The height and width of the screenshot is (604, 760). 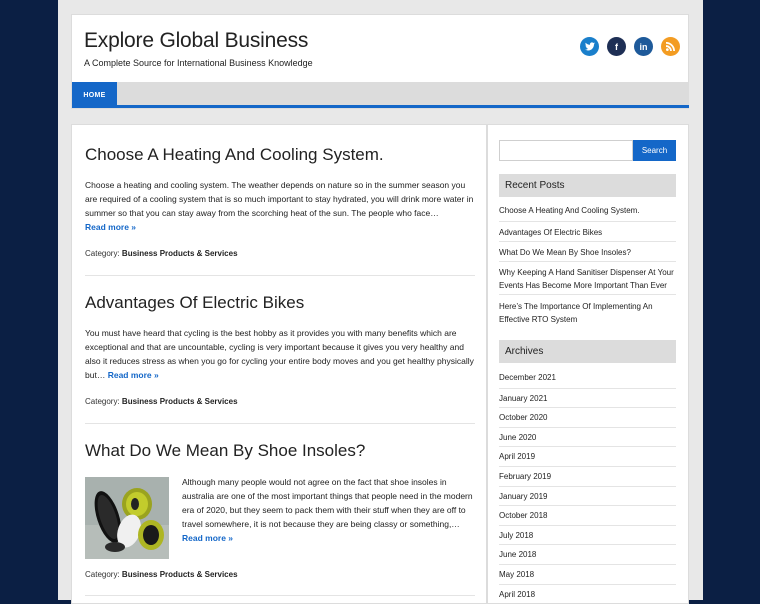 I want to click on recent-posts-title: Recent Posts, so click(x=587, y=185).